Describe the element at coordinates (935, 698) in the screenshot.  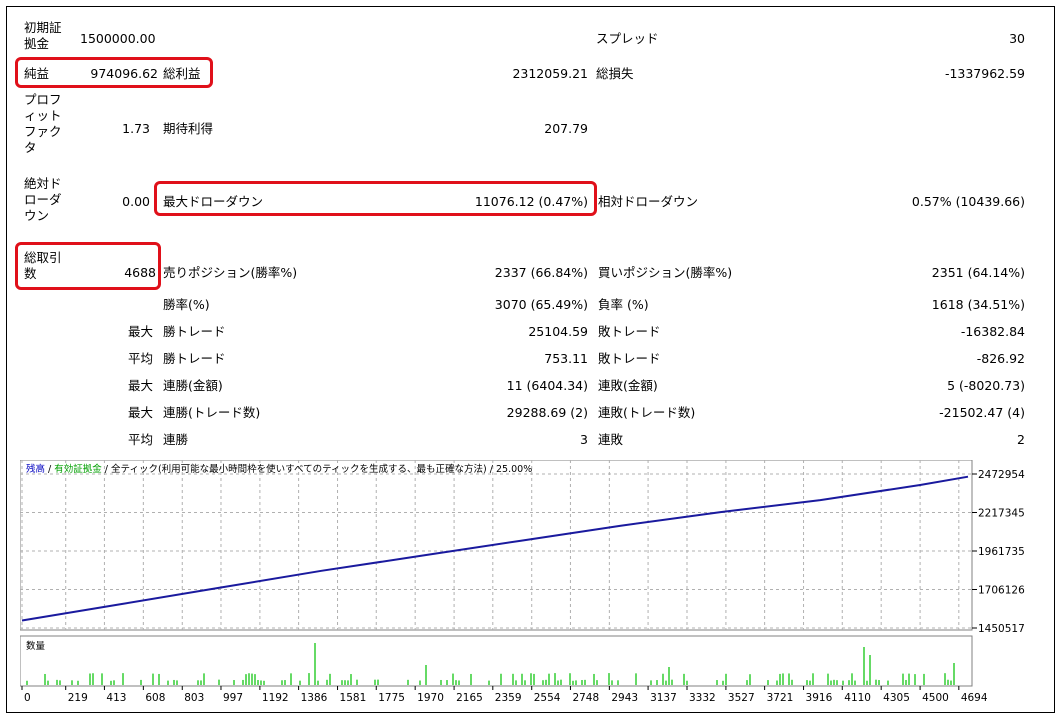
I see `x-tick-label: 4500` at that location.